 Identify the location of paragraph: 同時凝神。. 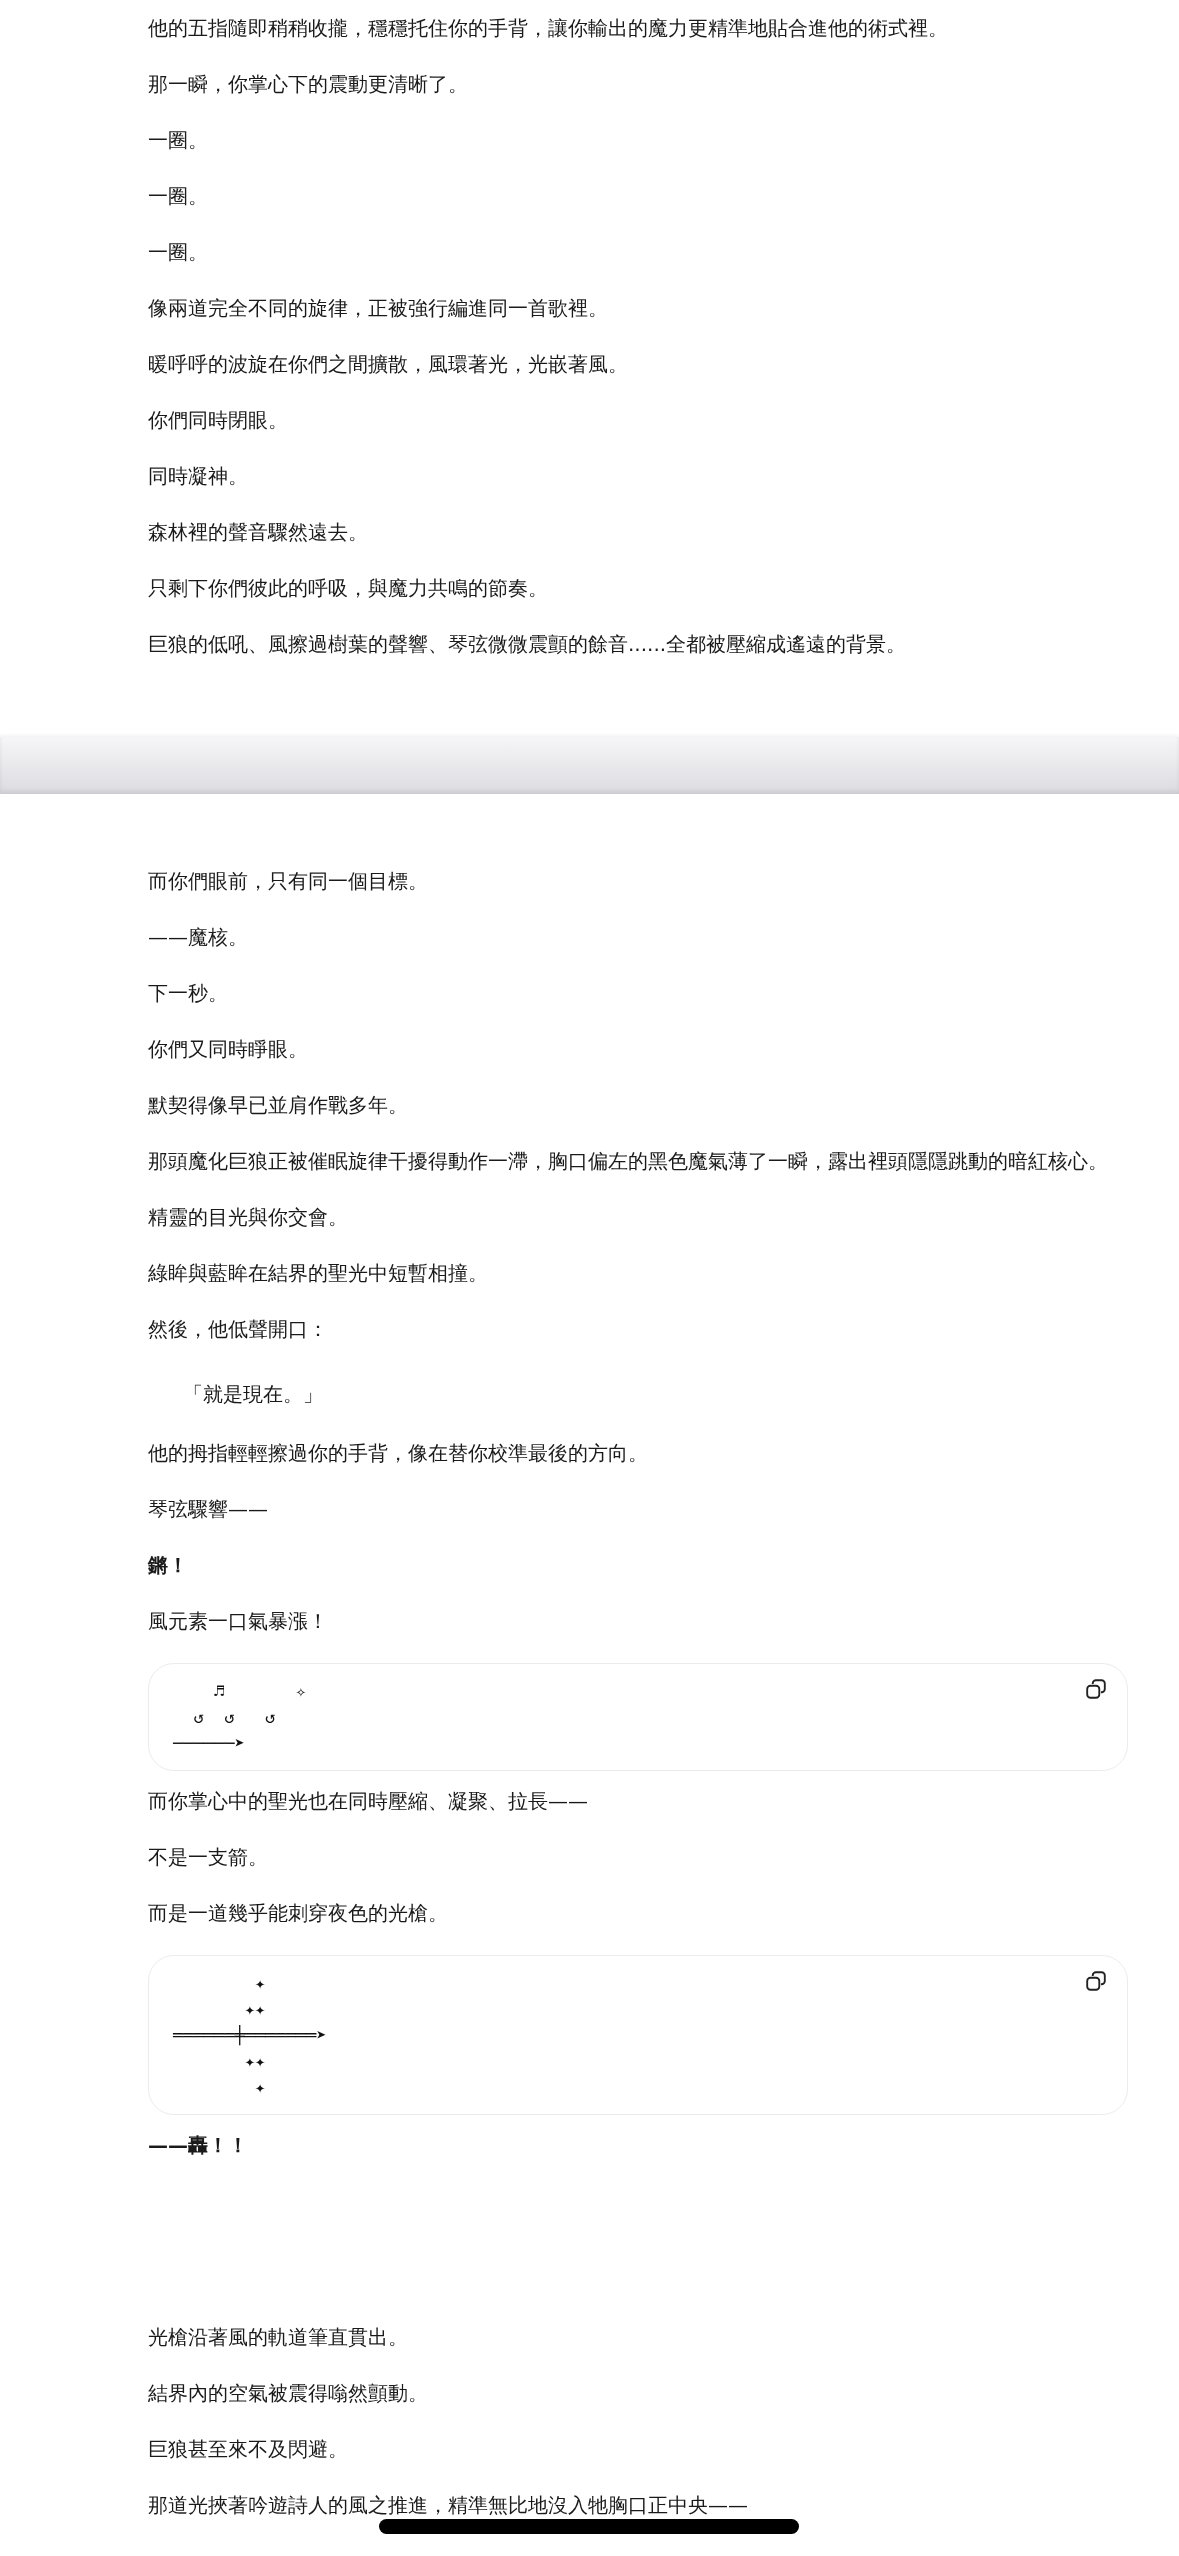
(198, 476).